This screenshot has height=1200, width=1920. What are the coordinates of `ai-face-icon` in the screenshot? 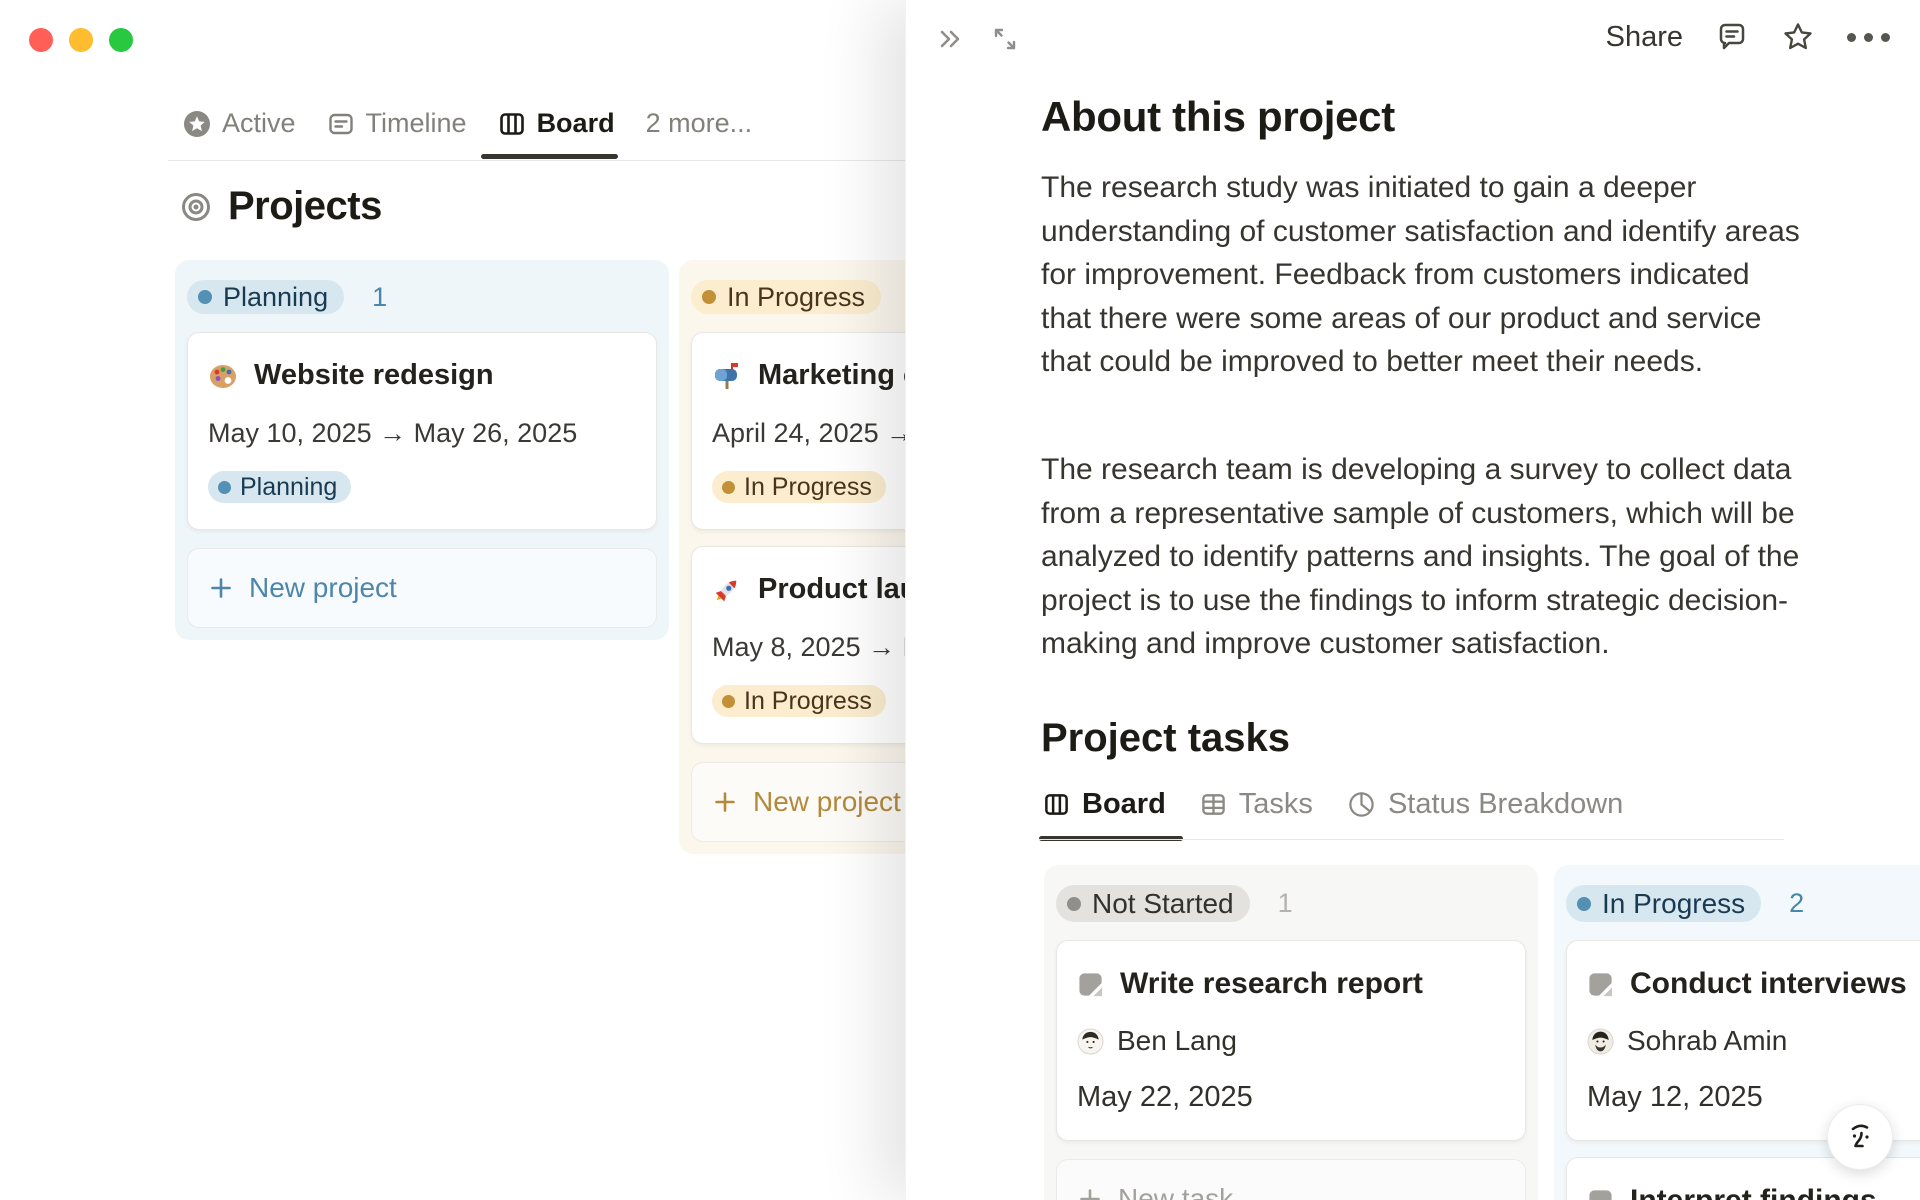 It's located at (1860, 1137).